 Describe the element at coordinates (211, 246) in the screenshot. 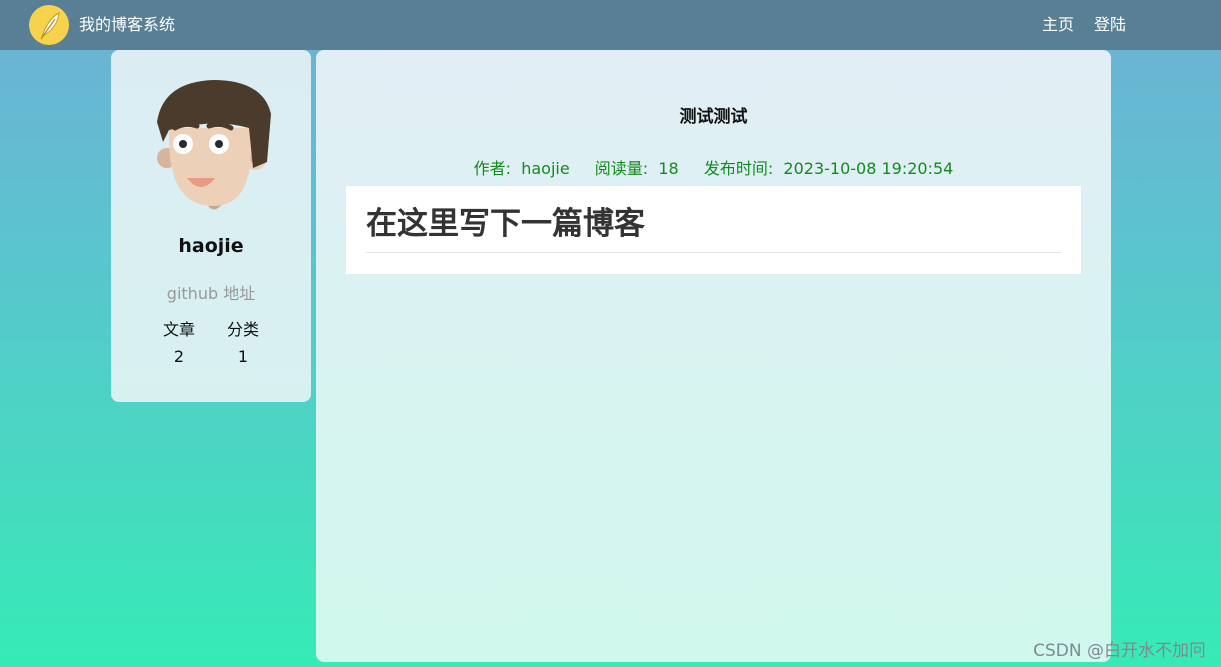

I see `profile-username: haojie` at that location.